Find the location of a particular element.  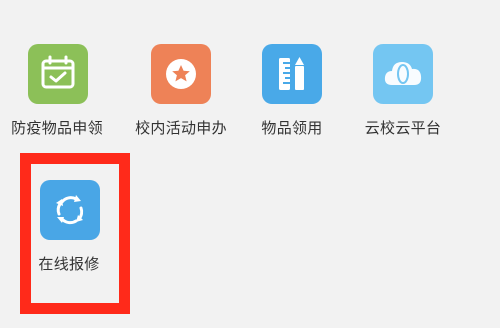

app-label: 在线报修 is located at coordinates (69, 264).